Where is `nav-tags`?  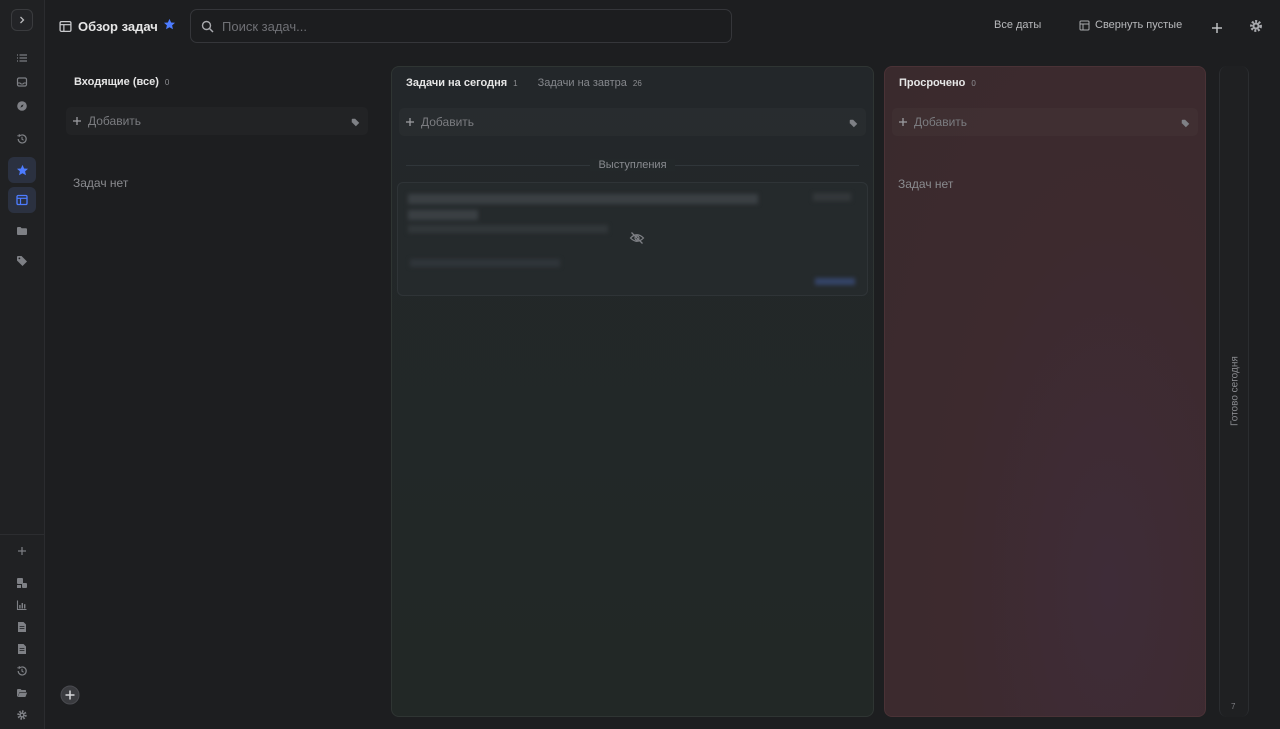 nav-tags is located at coordinates (22, 261).